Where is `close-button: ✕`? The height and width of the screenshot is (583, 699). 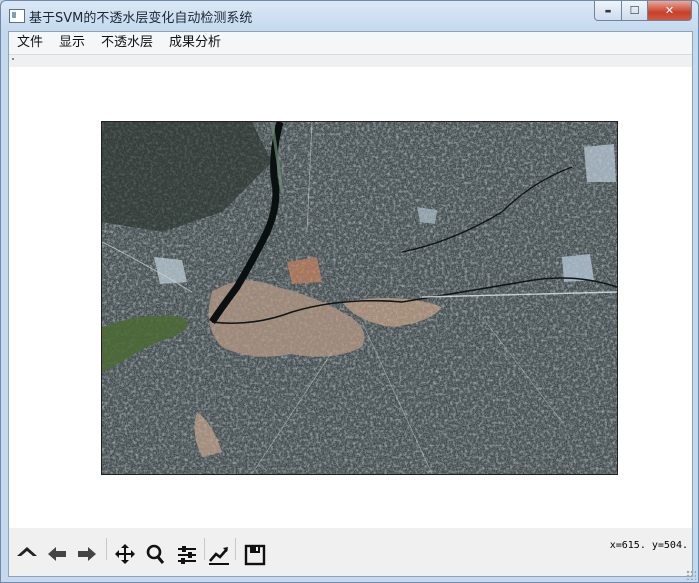
close-button: ✕ is located at coordinates (670, 11).